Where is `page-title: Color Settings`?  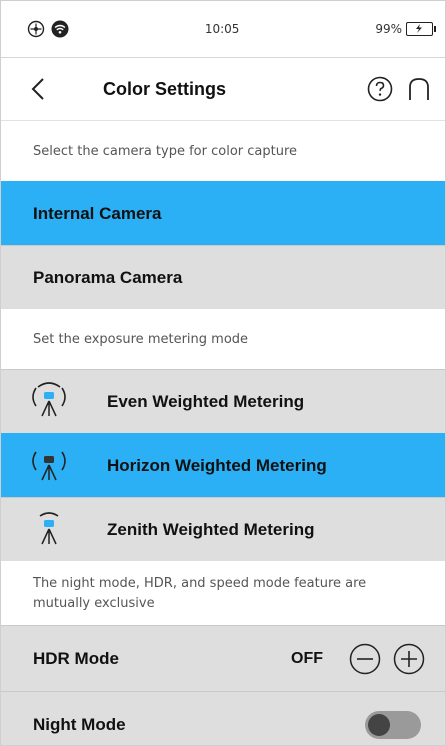 page-title: Color Settings is located at coordinates (165, 88).